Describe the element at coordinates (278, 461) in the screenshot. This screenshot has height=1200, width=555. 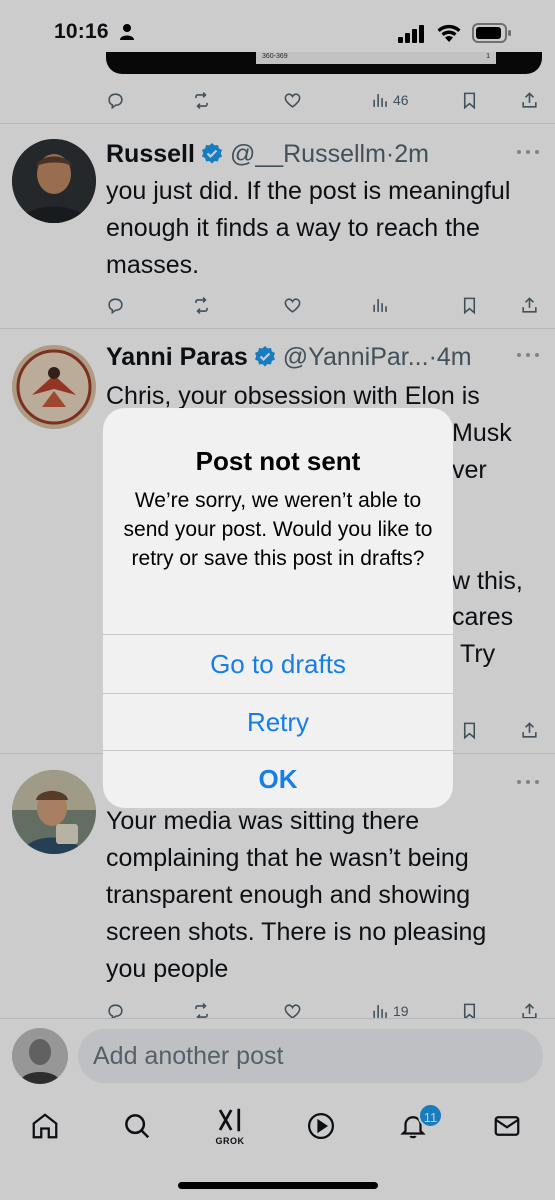
I see `alert-title: Post not sent` at that location.